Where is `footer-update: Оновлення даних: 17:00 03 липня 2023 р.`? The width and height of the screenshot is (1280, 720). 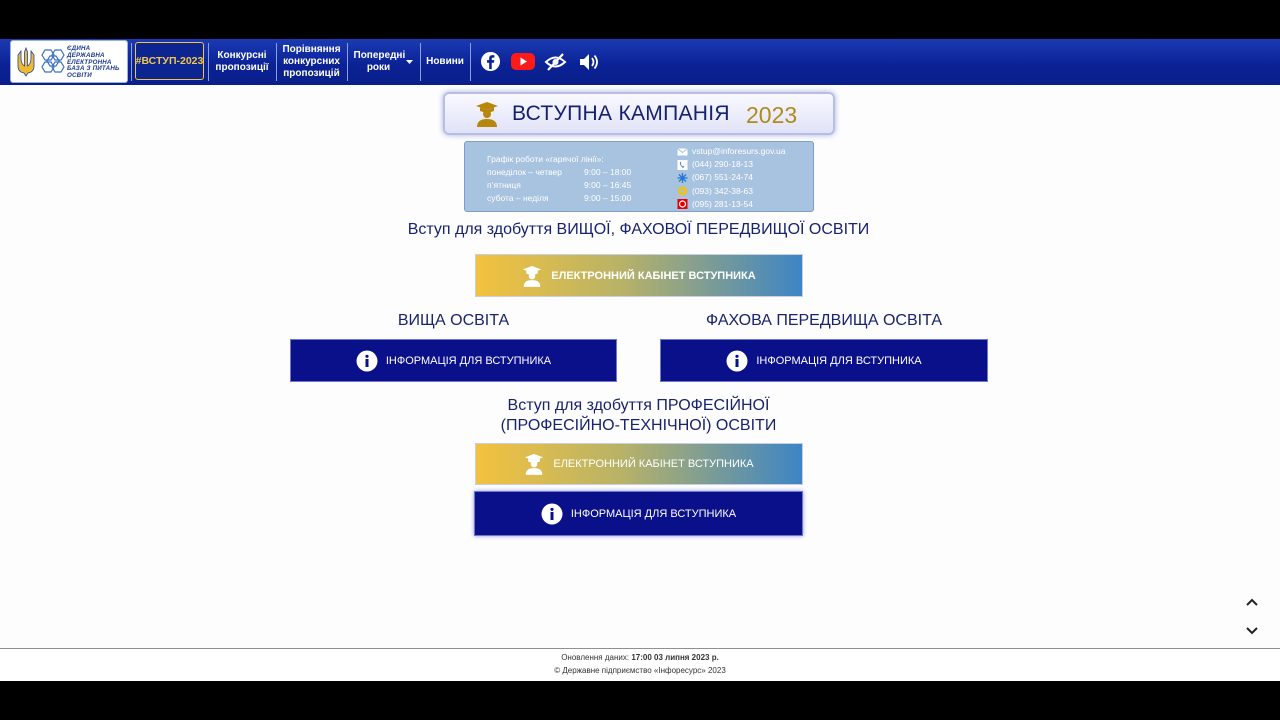
footer-update: Оновлення даних: 17:00 03 липня 2023 р. is located at coordinates (640, 657).